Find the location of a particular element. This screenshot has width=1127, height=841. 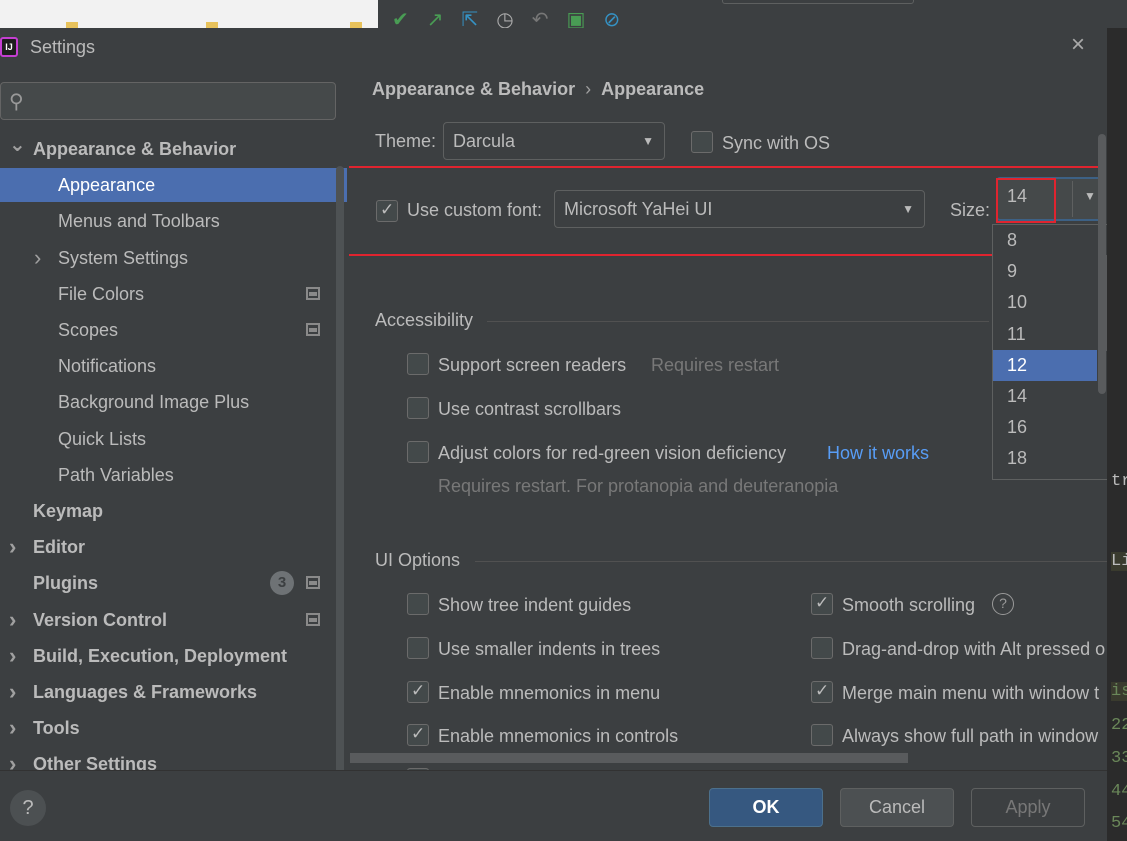

sidebar-item: Background Image Plus is located at coordinates (173, 402).